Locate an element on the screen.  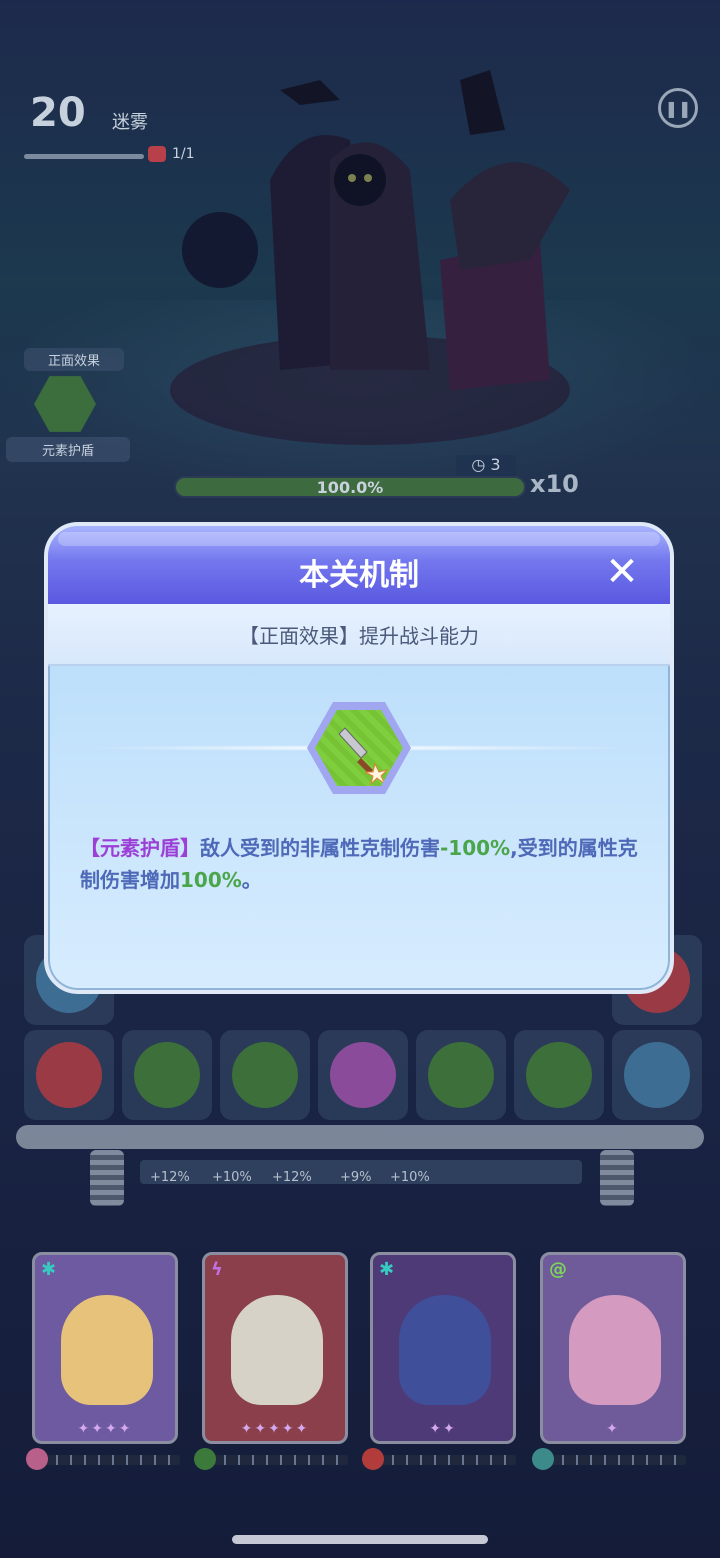
damage-increase-value: 100% is located at coordinates (211, 880).